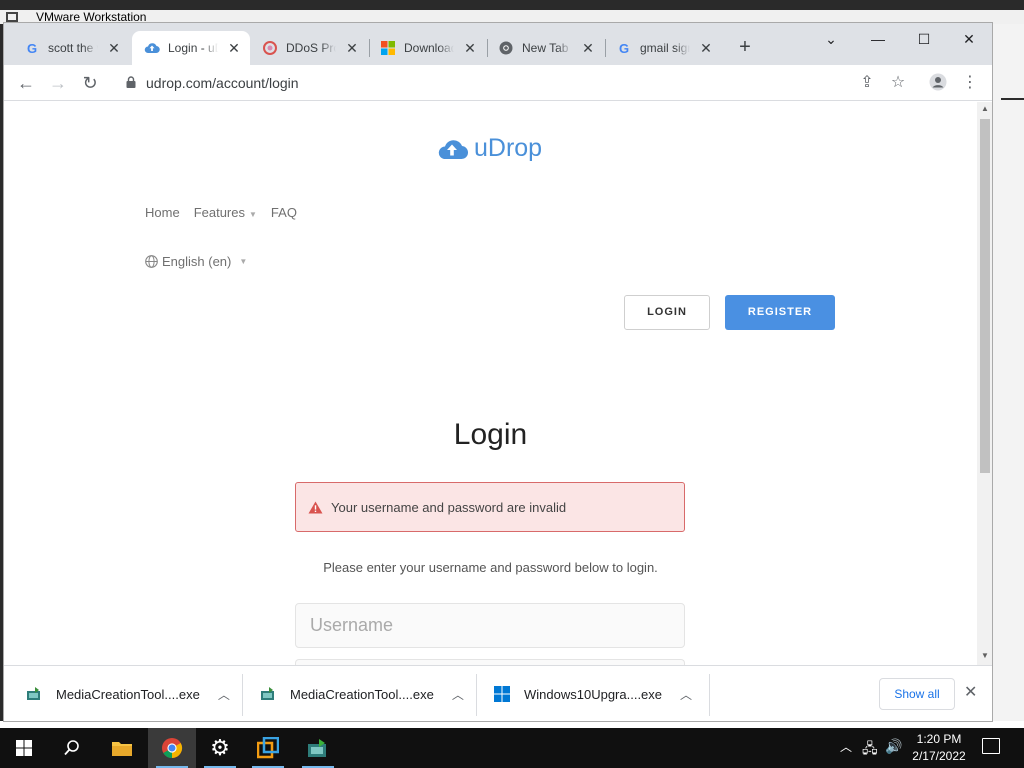  I want to click on tab-scott: G scott the w ✕, so click(71, 48).